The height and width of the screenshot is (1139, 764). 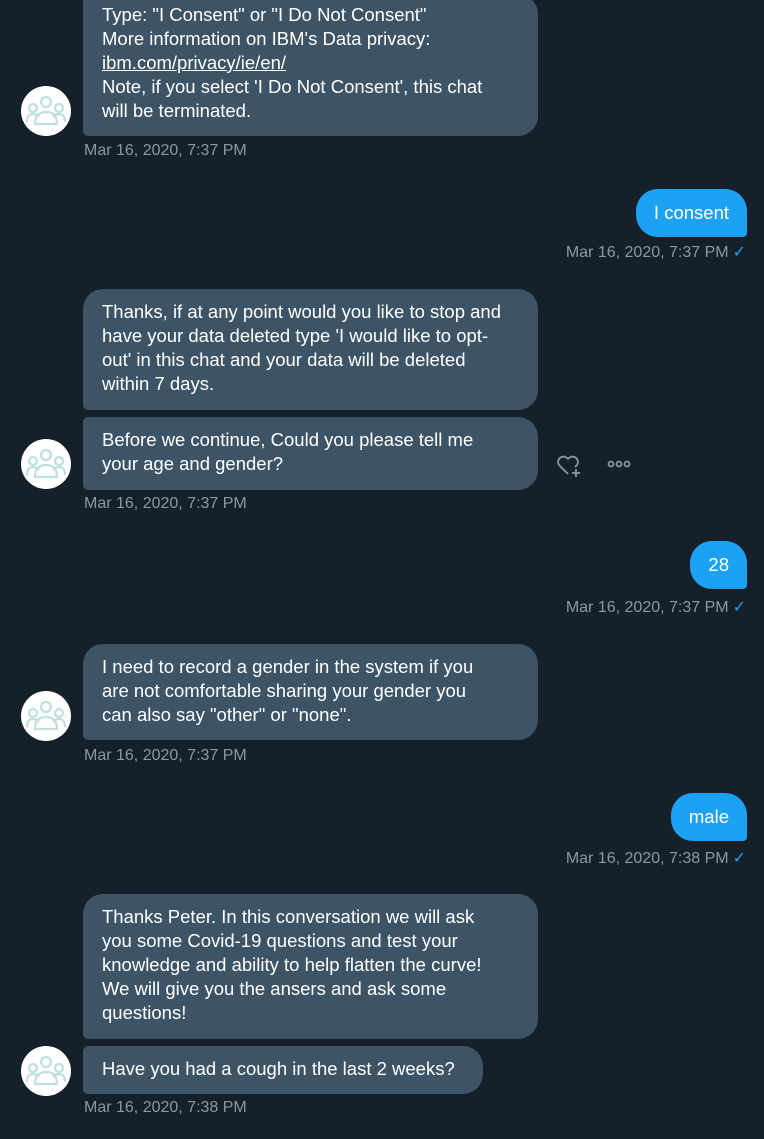 What do you see at coordinates (227, 714) in the screenshot?
I see `message-line: can also say "other" or "none".` at bounding box center [227, 714].